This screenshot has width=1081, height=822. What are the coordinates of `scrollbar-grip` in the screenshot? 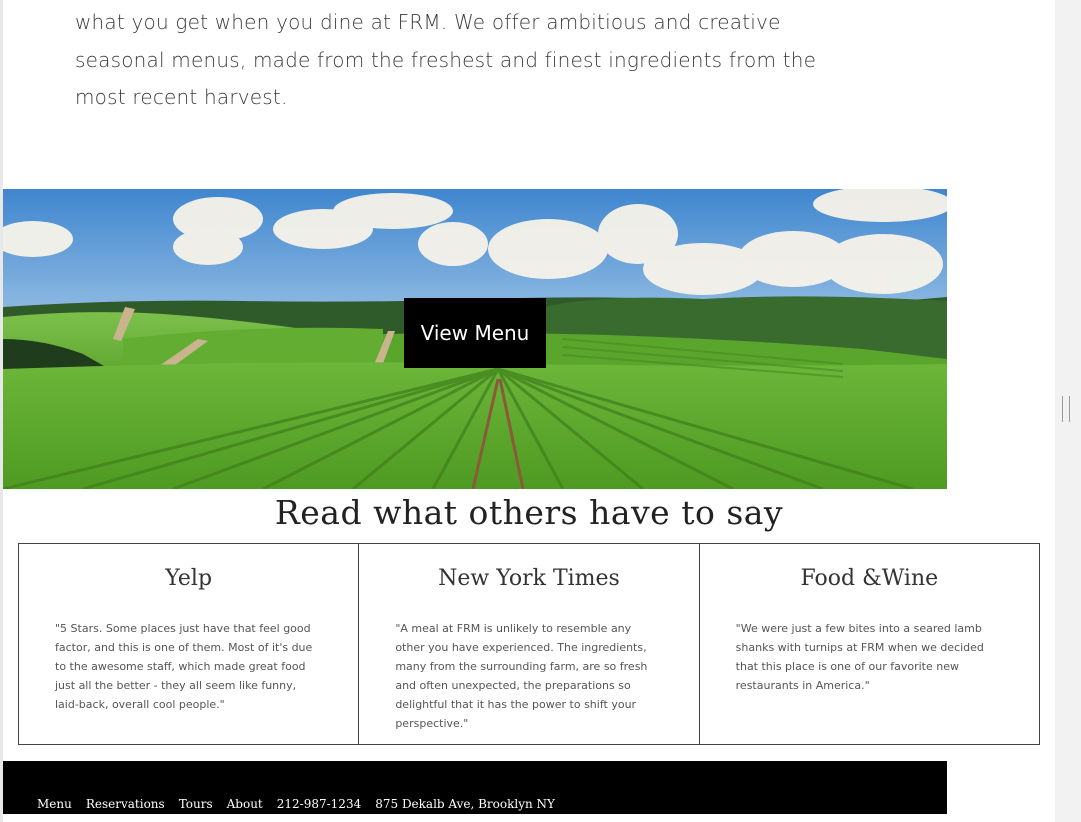 It's located at (1066, 409).